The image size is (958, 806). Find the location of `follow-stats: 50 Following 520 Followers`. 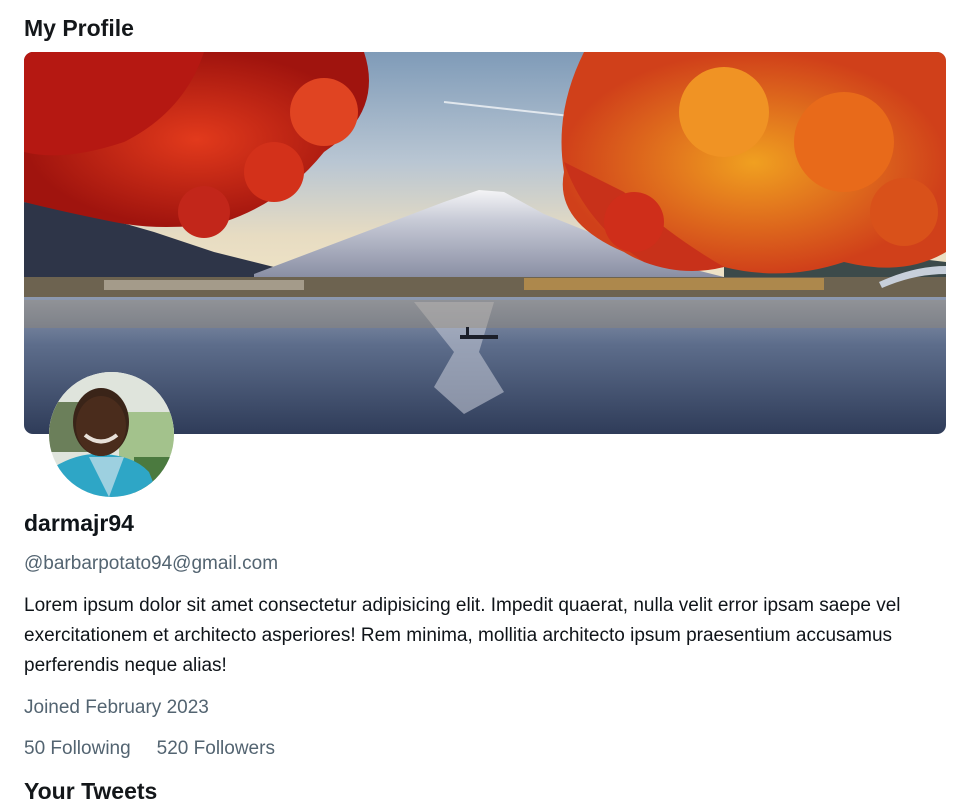

follow-stats: 50 Following 520 Followers is located at coordinates (149, 749).